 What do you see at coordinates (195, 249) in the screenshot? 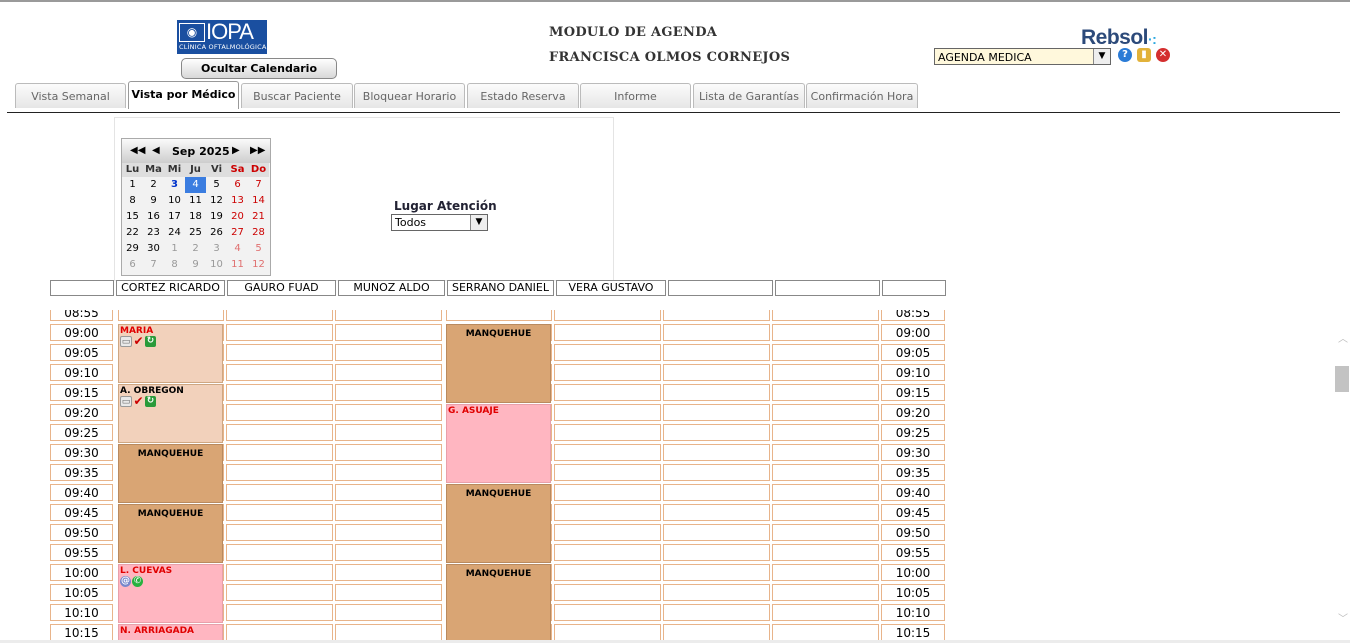
I see `calendar-day: 2` at bounding box center [195, 249].